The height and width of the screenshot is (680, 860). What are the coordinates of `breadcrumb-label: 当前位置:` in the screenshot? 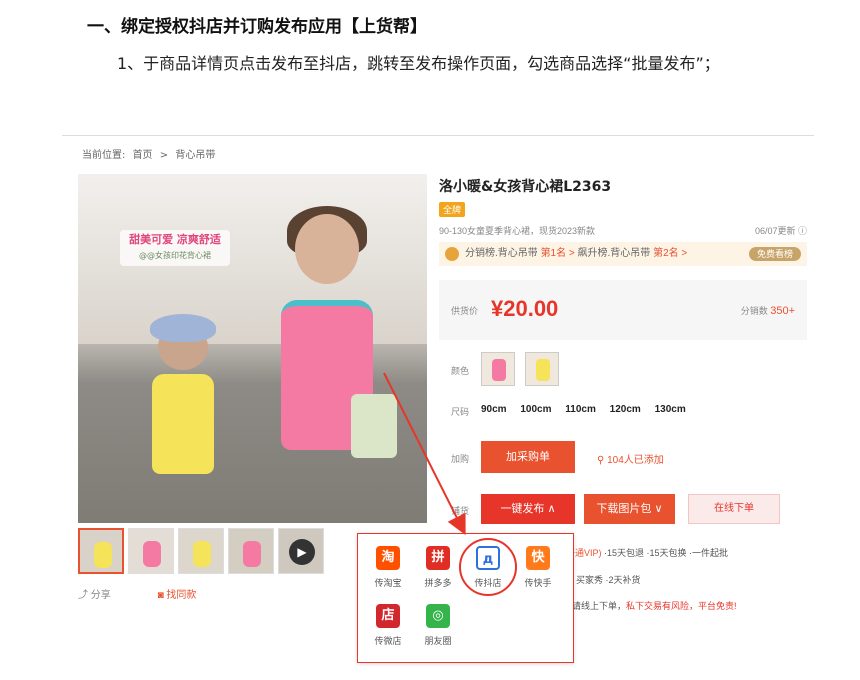 It's located at (104, 155).